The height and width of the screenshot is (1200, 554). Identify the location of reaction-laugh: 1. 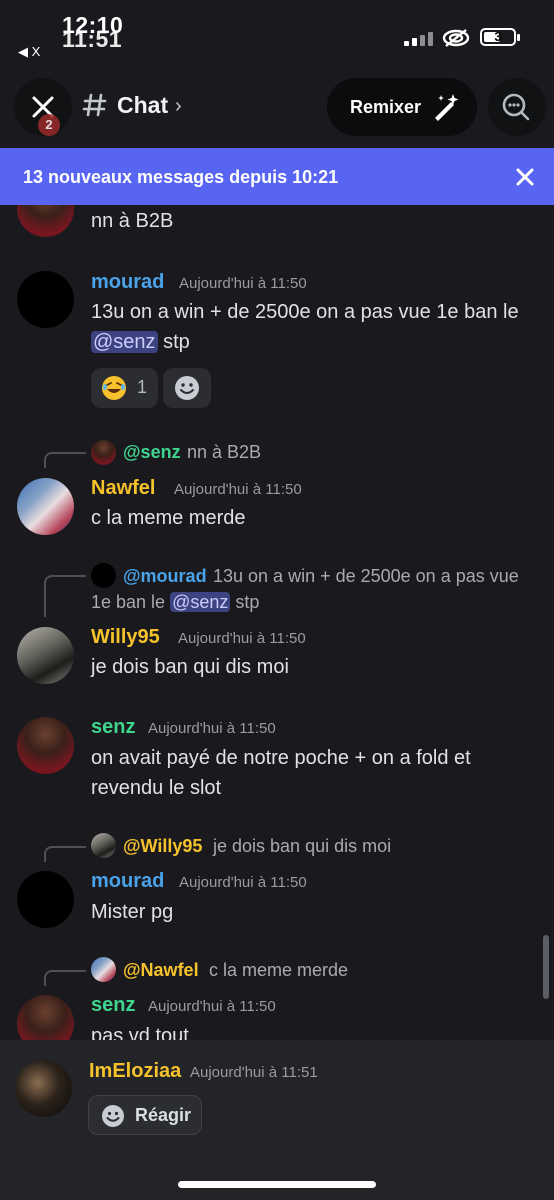
(124, 388).